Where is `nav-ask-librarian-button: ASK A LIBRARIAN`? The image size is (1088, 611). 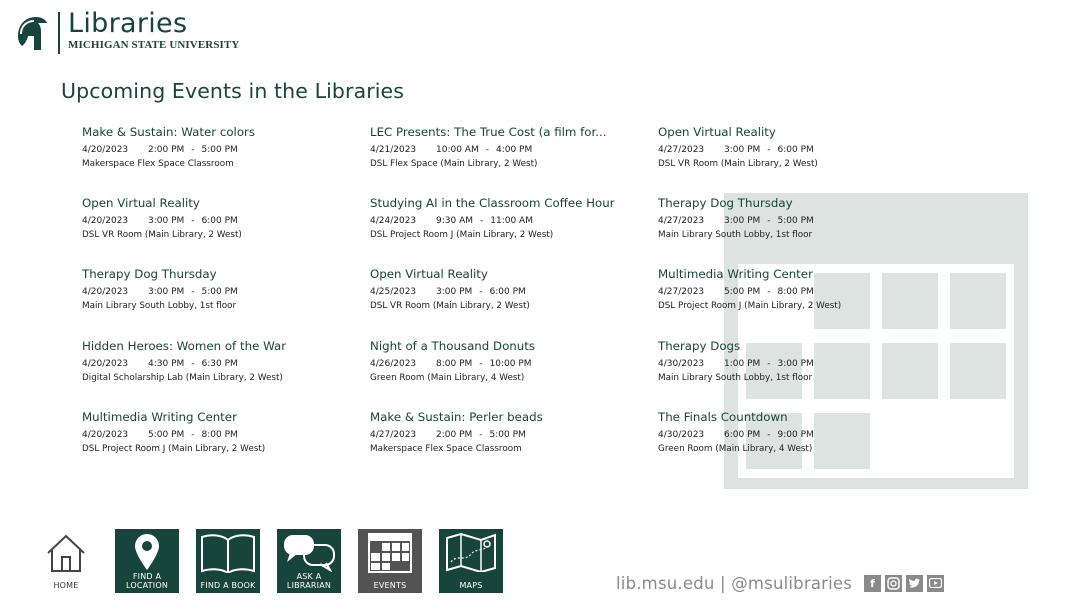 nav-ask-librarian-button: ASK A LIBRARIAN is located at coordinates (309, 561).